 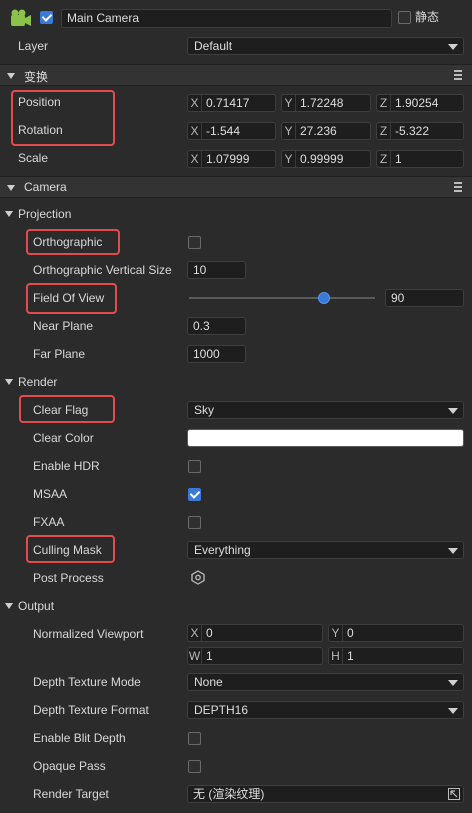 What do you see at coordinates (87, 682) in the screenshot?
I see `depth-texture-mode-label: Depth Texture Mode` at bounding box center [87, 682].